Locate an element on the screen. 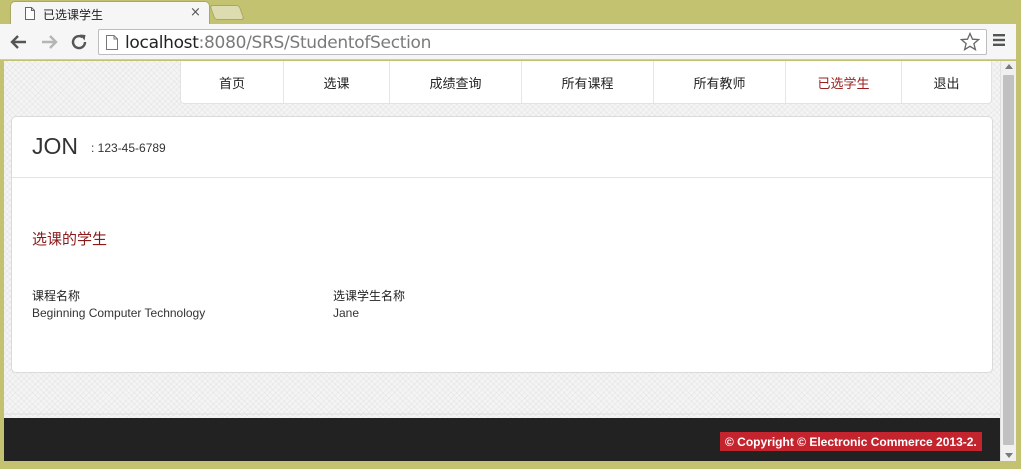 This screenshot has width=1021, height=469. scroll-thumb is located at coordinates (1008, 260).